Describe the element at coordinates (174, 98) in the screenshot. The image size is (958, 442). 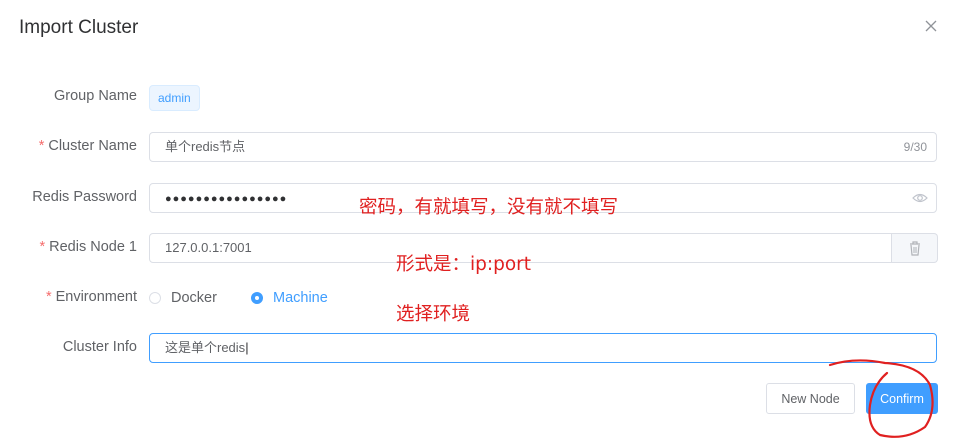
I see `group-name-tag: admin` at that location.